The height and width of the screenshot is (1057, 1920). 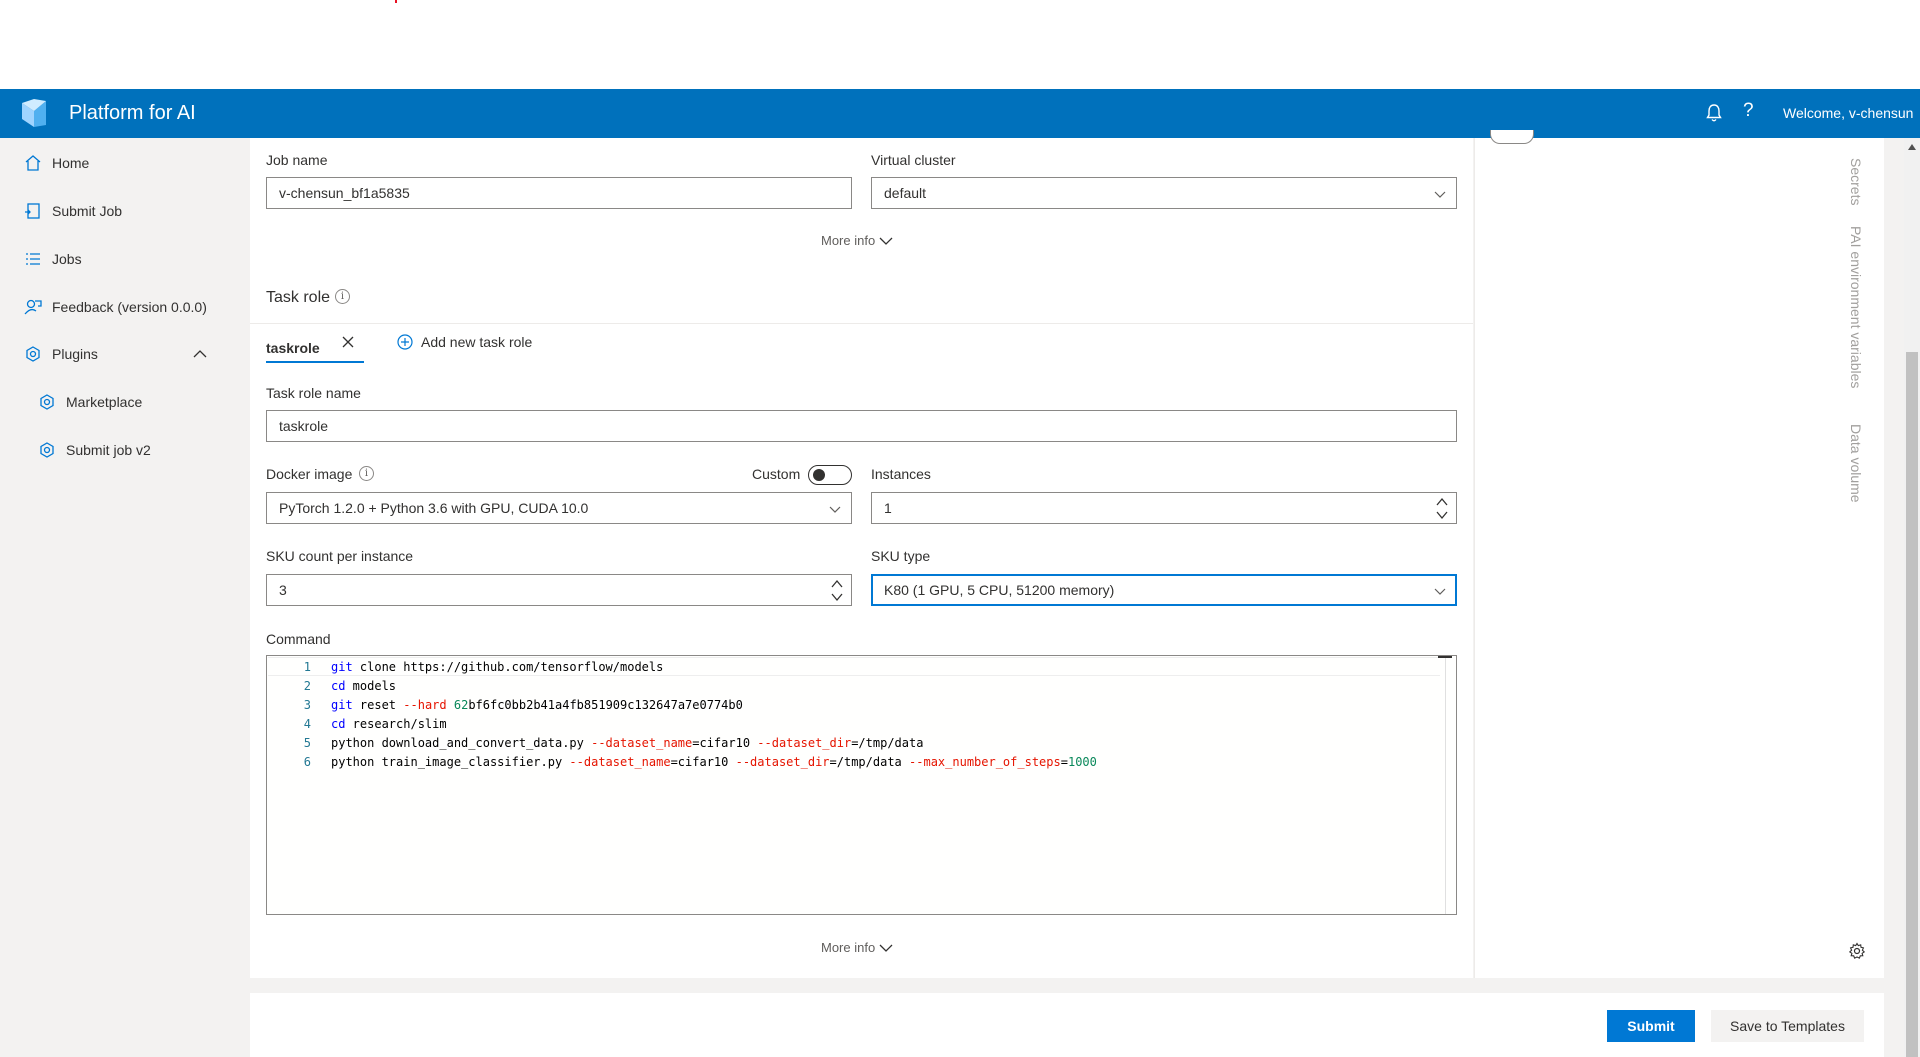 What do you see at coordinates (960, 113) in the screenshot?
I see `app-header: Platform for AI ? Welcome, v-chensun` at bounding box center [960, 113].